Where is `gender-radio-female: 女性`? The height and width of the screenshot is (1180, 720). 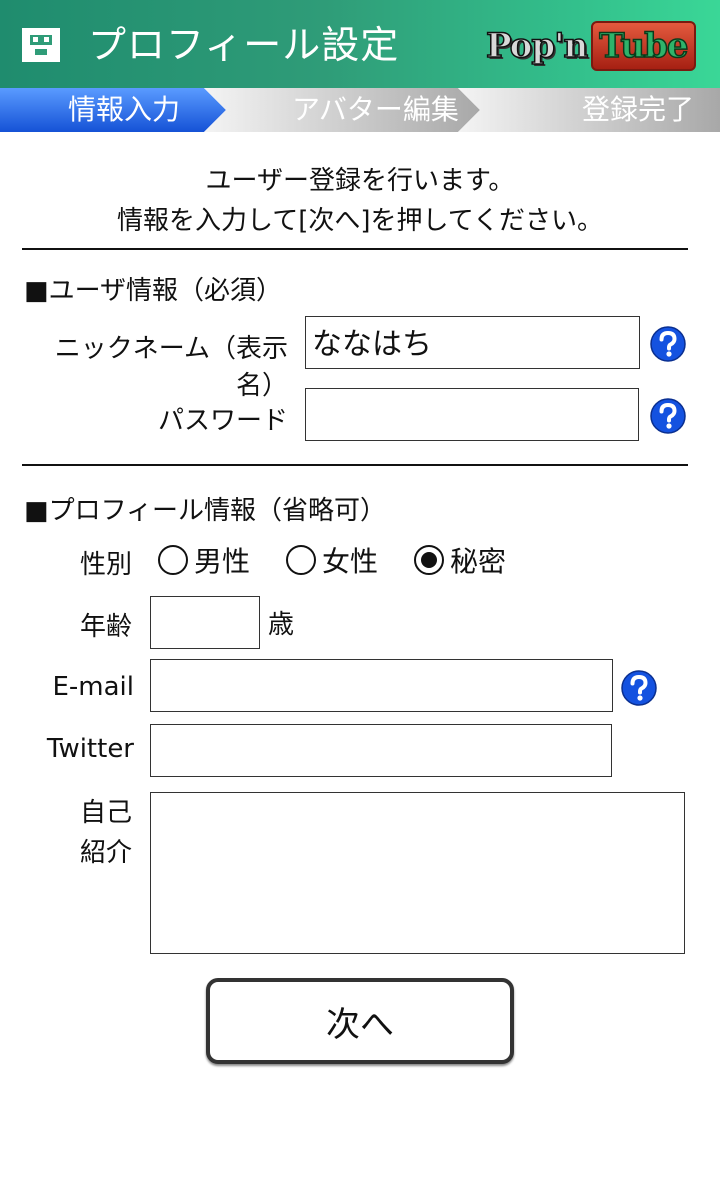 gender-radio-female: 女性 is located at coordinates (332, 560).